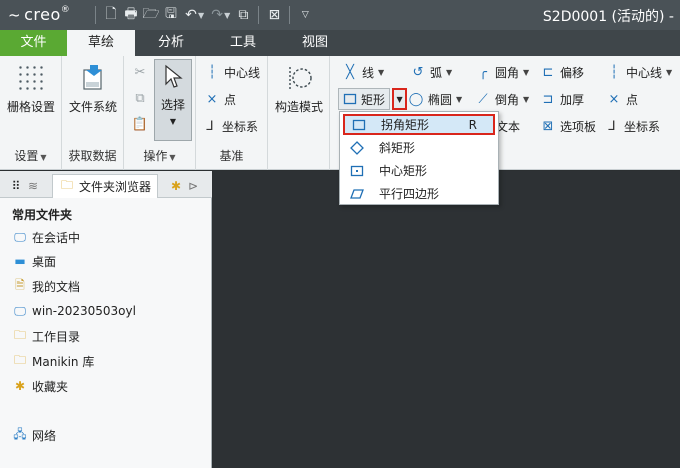  What do you see at coordinates (230, 126) in the screenshot?
I see `datum-coord-sys-button: ⅃ 坐标系` at bounding box center [230, 126].